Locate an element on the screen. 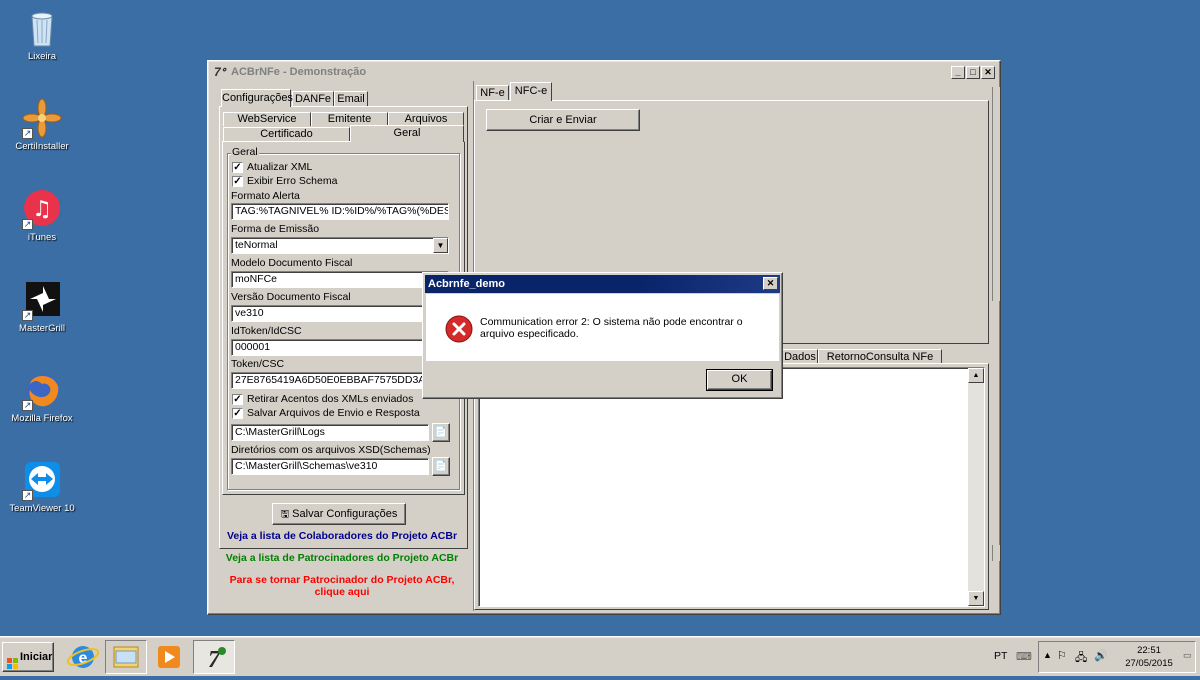 The height and width of the screenshot is (680, 1200). ok-button: OK is located at coordinates (739, 380).